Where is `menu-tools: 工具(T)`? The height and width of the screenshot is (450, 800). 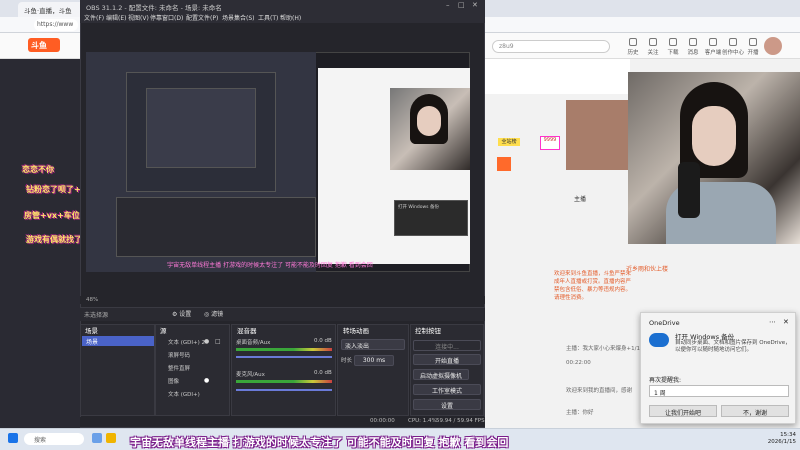 menu-tools: 工具(T) is located at coordinates (268, 17).